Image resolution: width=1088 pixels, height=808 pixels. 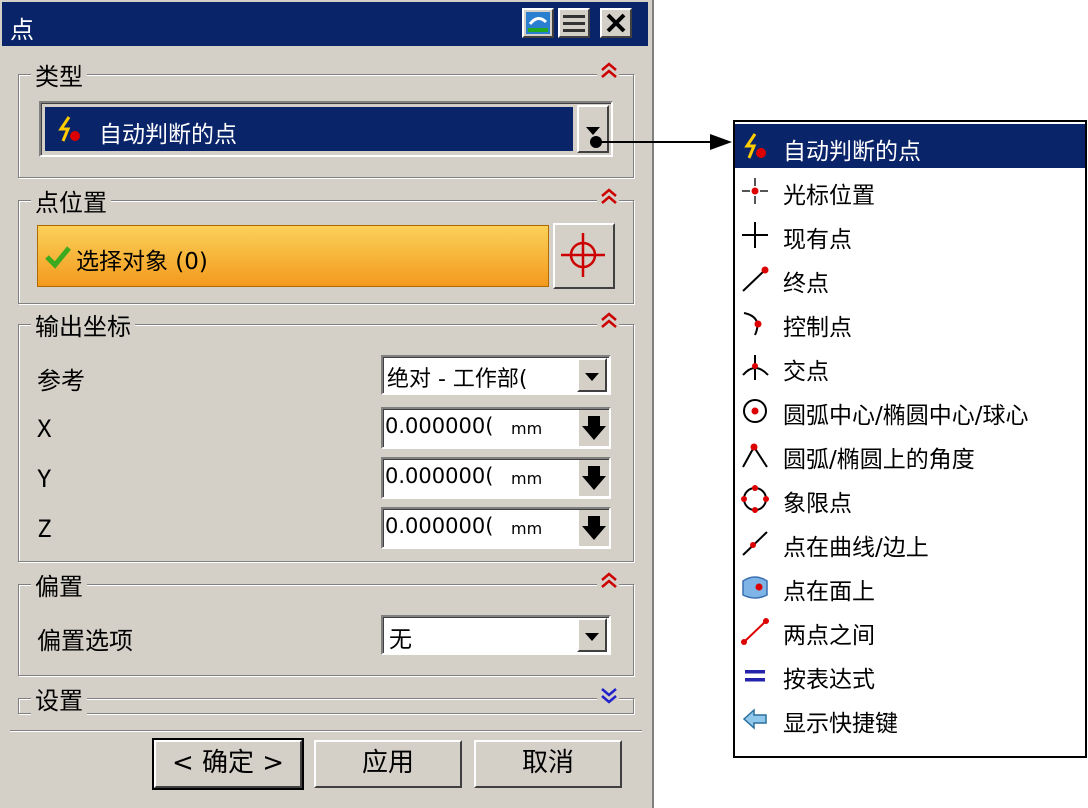 I want to click on menu-button, so click(x=574, y=23).